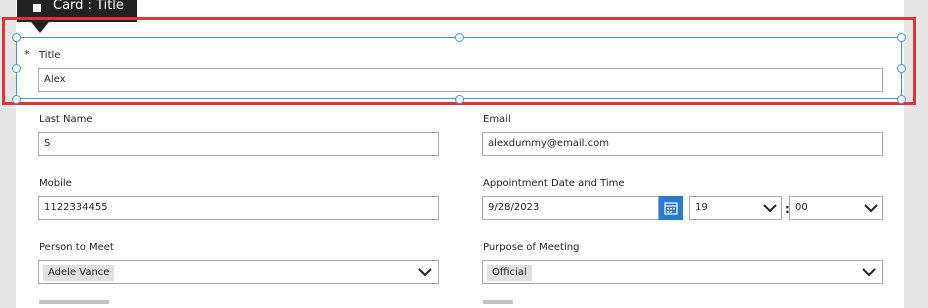  I want to click on resize-handle-bottom-left, so click(16, 99).